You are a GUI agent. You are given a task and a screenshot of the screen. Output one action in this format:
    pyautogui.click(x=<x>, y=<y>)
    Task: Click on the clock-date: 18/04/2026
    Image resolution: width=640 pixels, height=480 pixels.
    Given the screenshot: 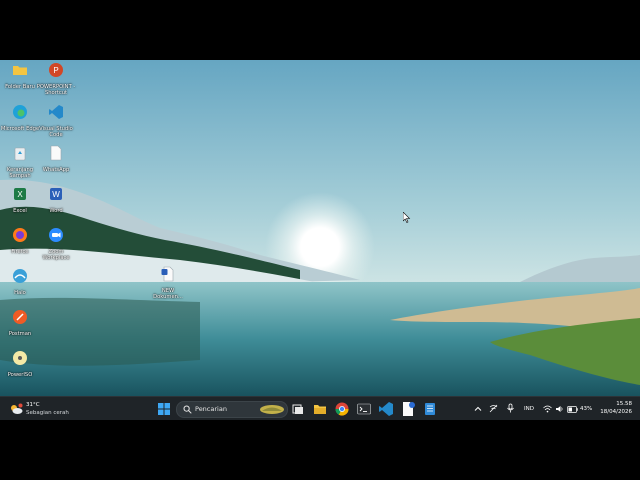 What is the action you would take?
    pyautogui.click(x=616, y=412)
    